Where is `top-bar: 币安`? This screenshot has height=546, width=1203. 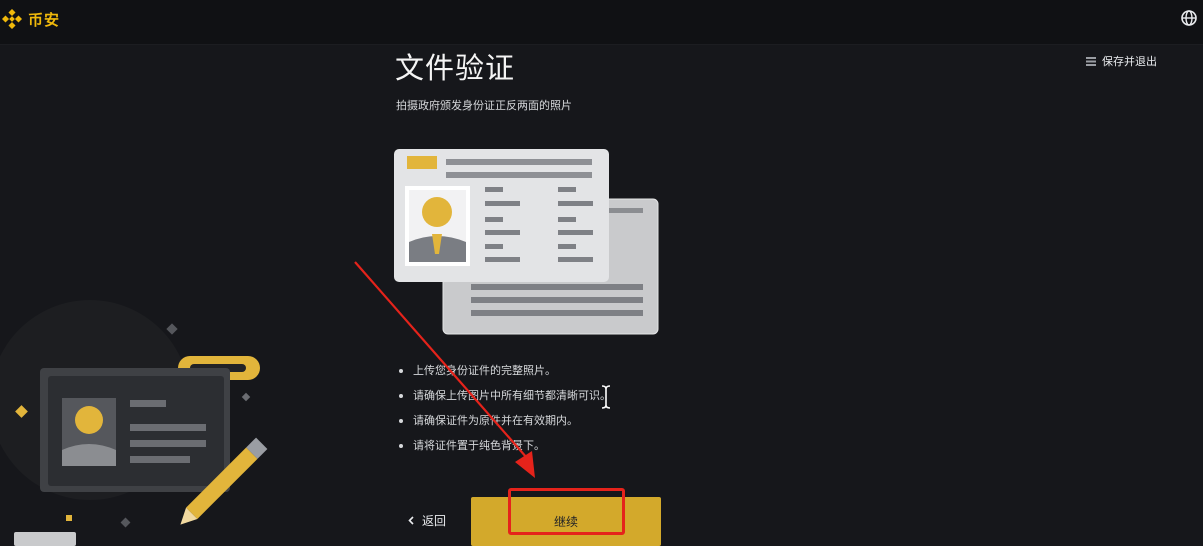
top-bar: 币安 is located at coordinates (601, 22).